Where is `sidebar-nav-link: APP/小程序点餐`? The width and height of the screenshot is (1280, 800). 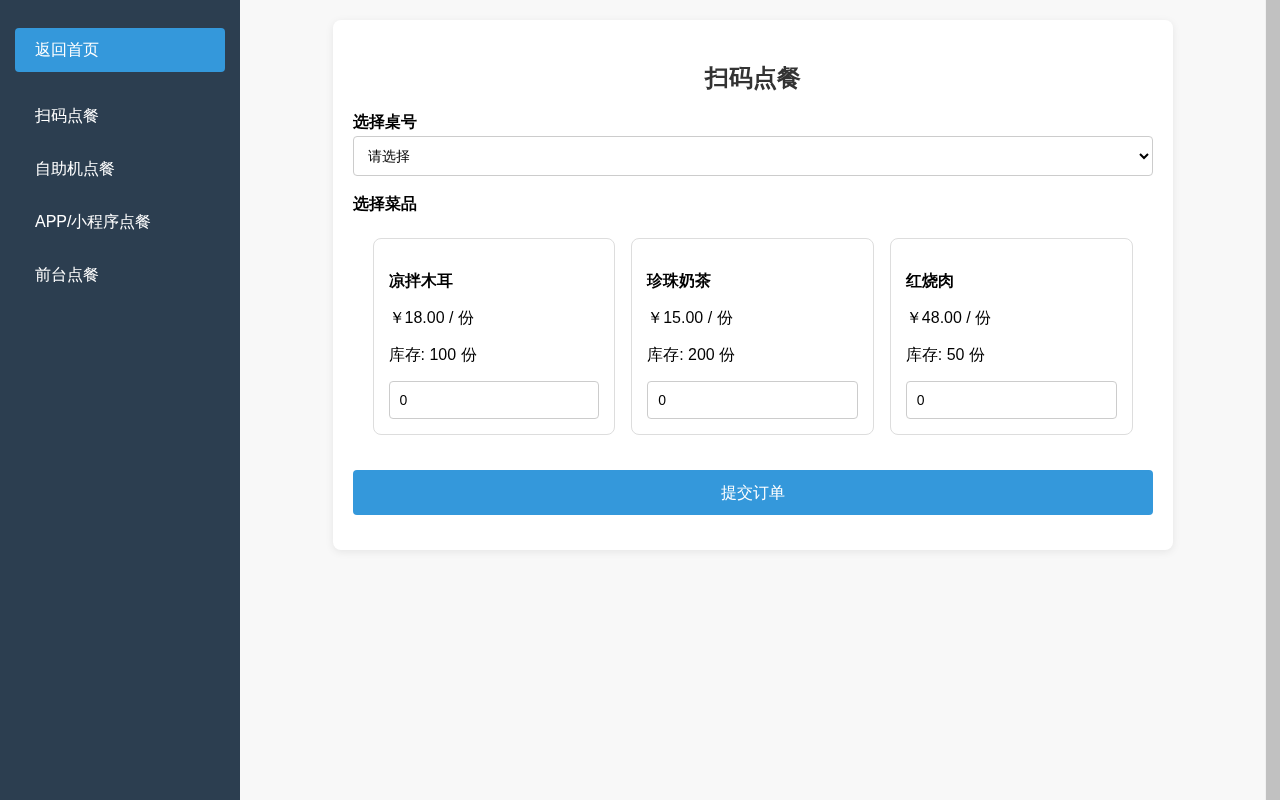 sidebar-nav-link: APP/小程序点餐 is located at coordinates (93, 222).